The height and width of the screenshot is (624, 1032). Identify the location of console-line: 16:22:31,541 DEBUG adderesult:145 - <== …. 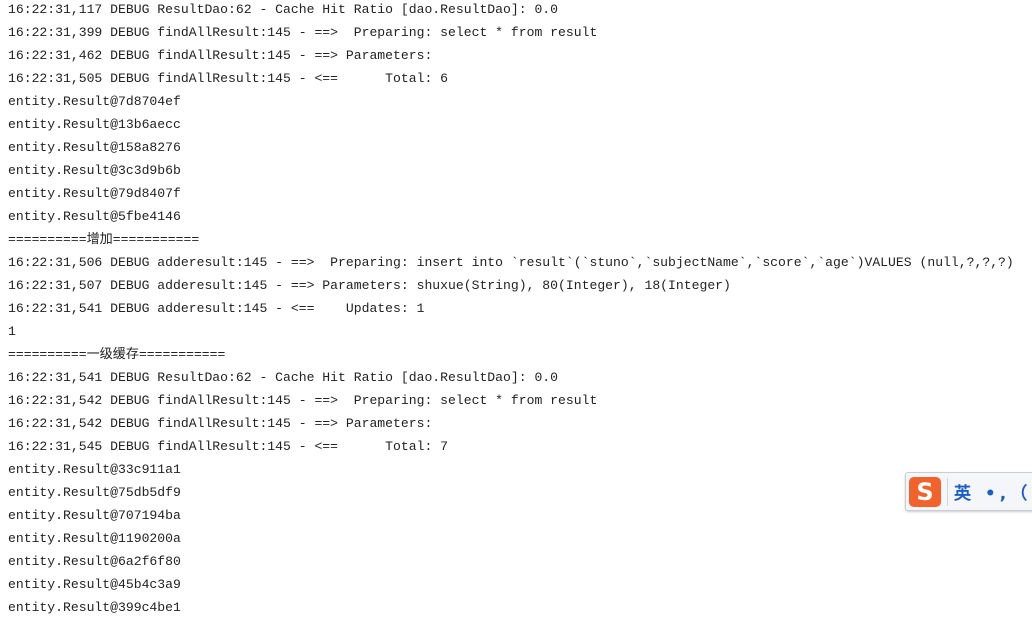
(216, 308).